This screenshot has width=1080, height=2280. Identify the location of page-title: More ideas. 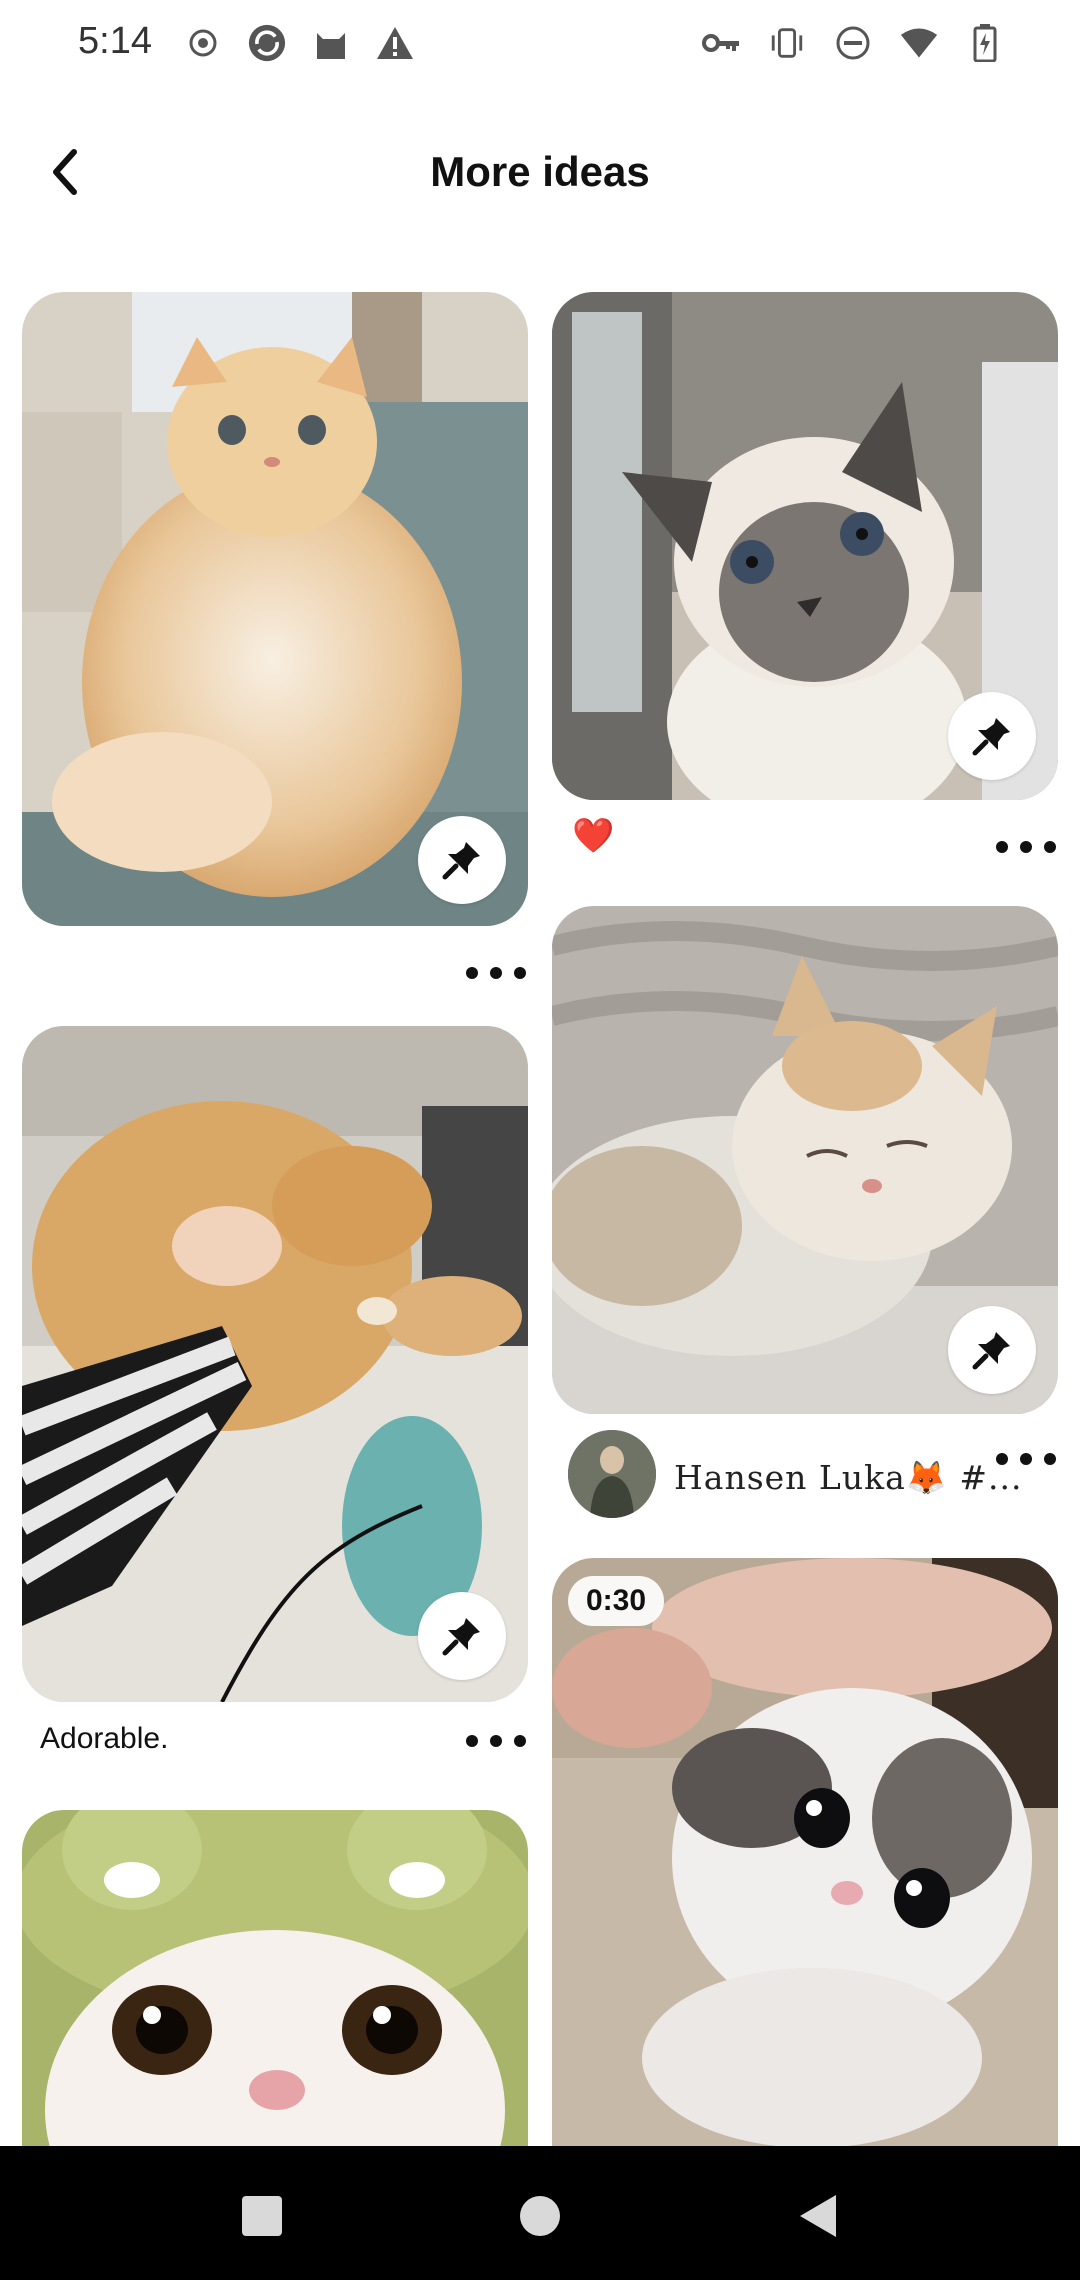
(540, 171).